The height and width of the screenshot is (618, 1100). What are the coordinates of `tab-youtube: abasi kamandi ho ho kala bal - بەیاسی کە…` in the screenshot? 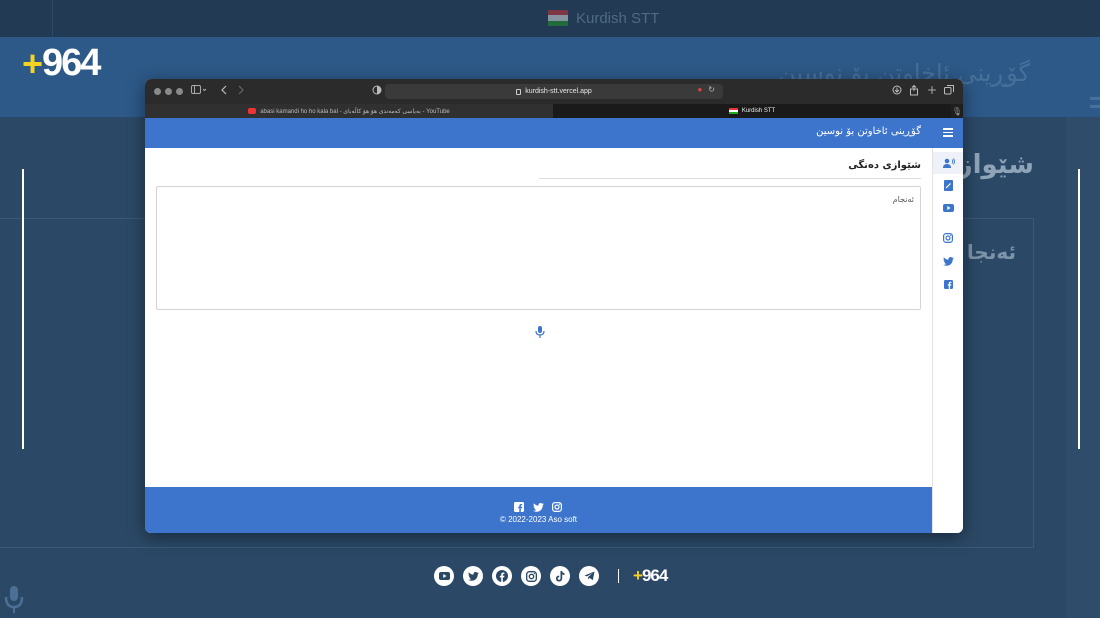 It's located at (349, 111).